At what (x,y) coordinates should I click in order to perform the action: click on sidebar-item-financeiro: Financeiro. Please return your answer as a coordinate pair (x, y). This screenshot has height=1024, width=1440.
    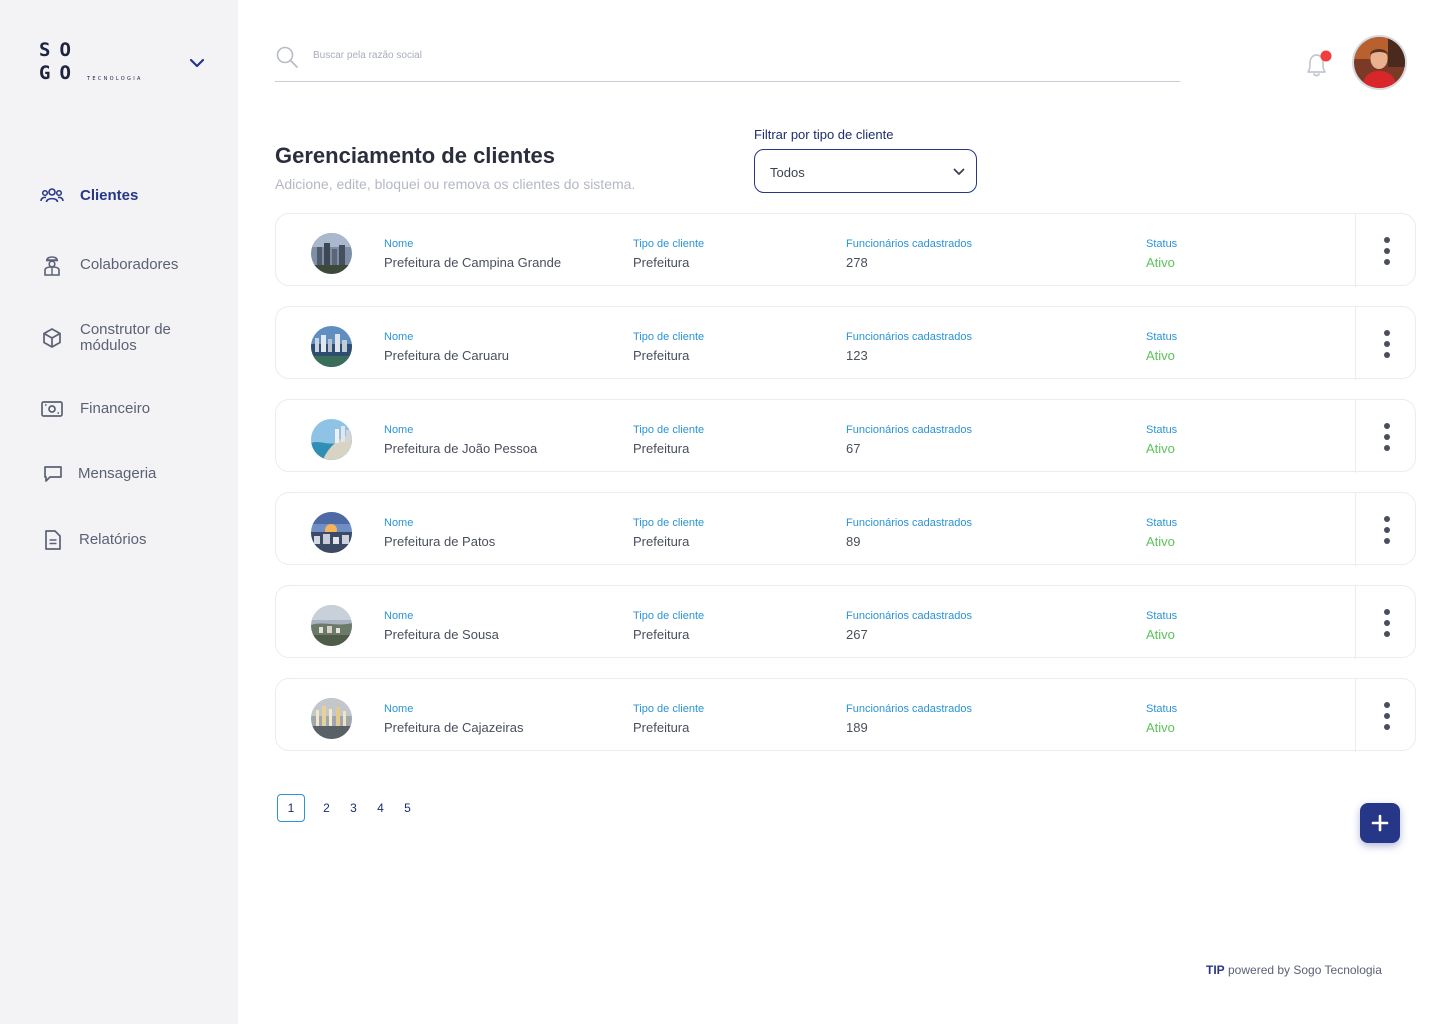
    Looking at the image, I should click on (95, 409).